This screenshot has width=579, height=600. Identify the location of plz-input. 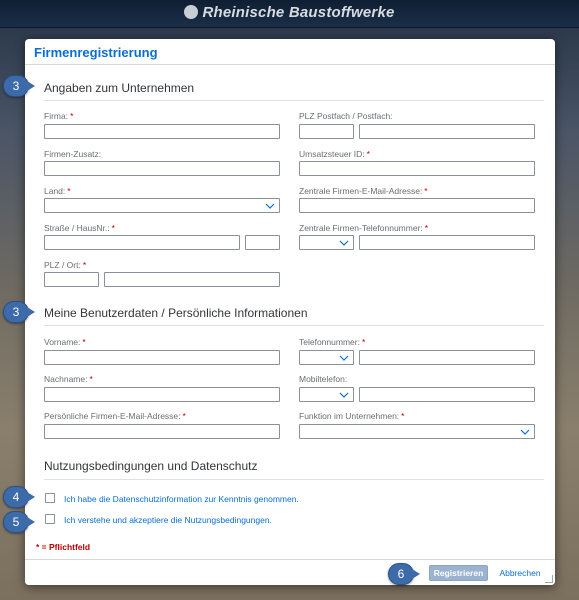
(71, 279).